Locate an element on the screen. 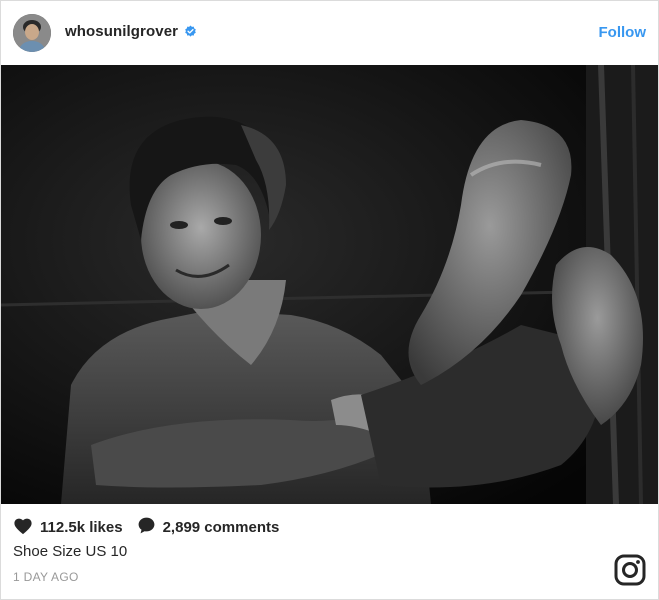 The height and width of the screenshot is (600, 659). comments-count: 2,899 comments is located at coordinates (221, 527).